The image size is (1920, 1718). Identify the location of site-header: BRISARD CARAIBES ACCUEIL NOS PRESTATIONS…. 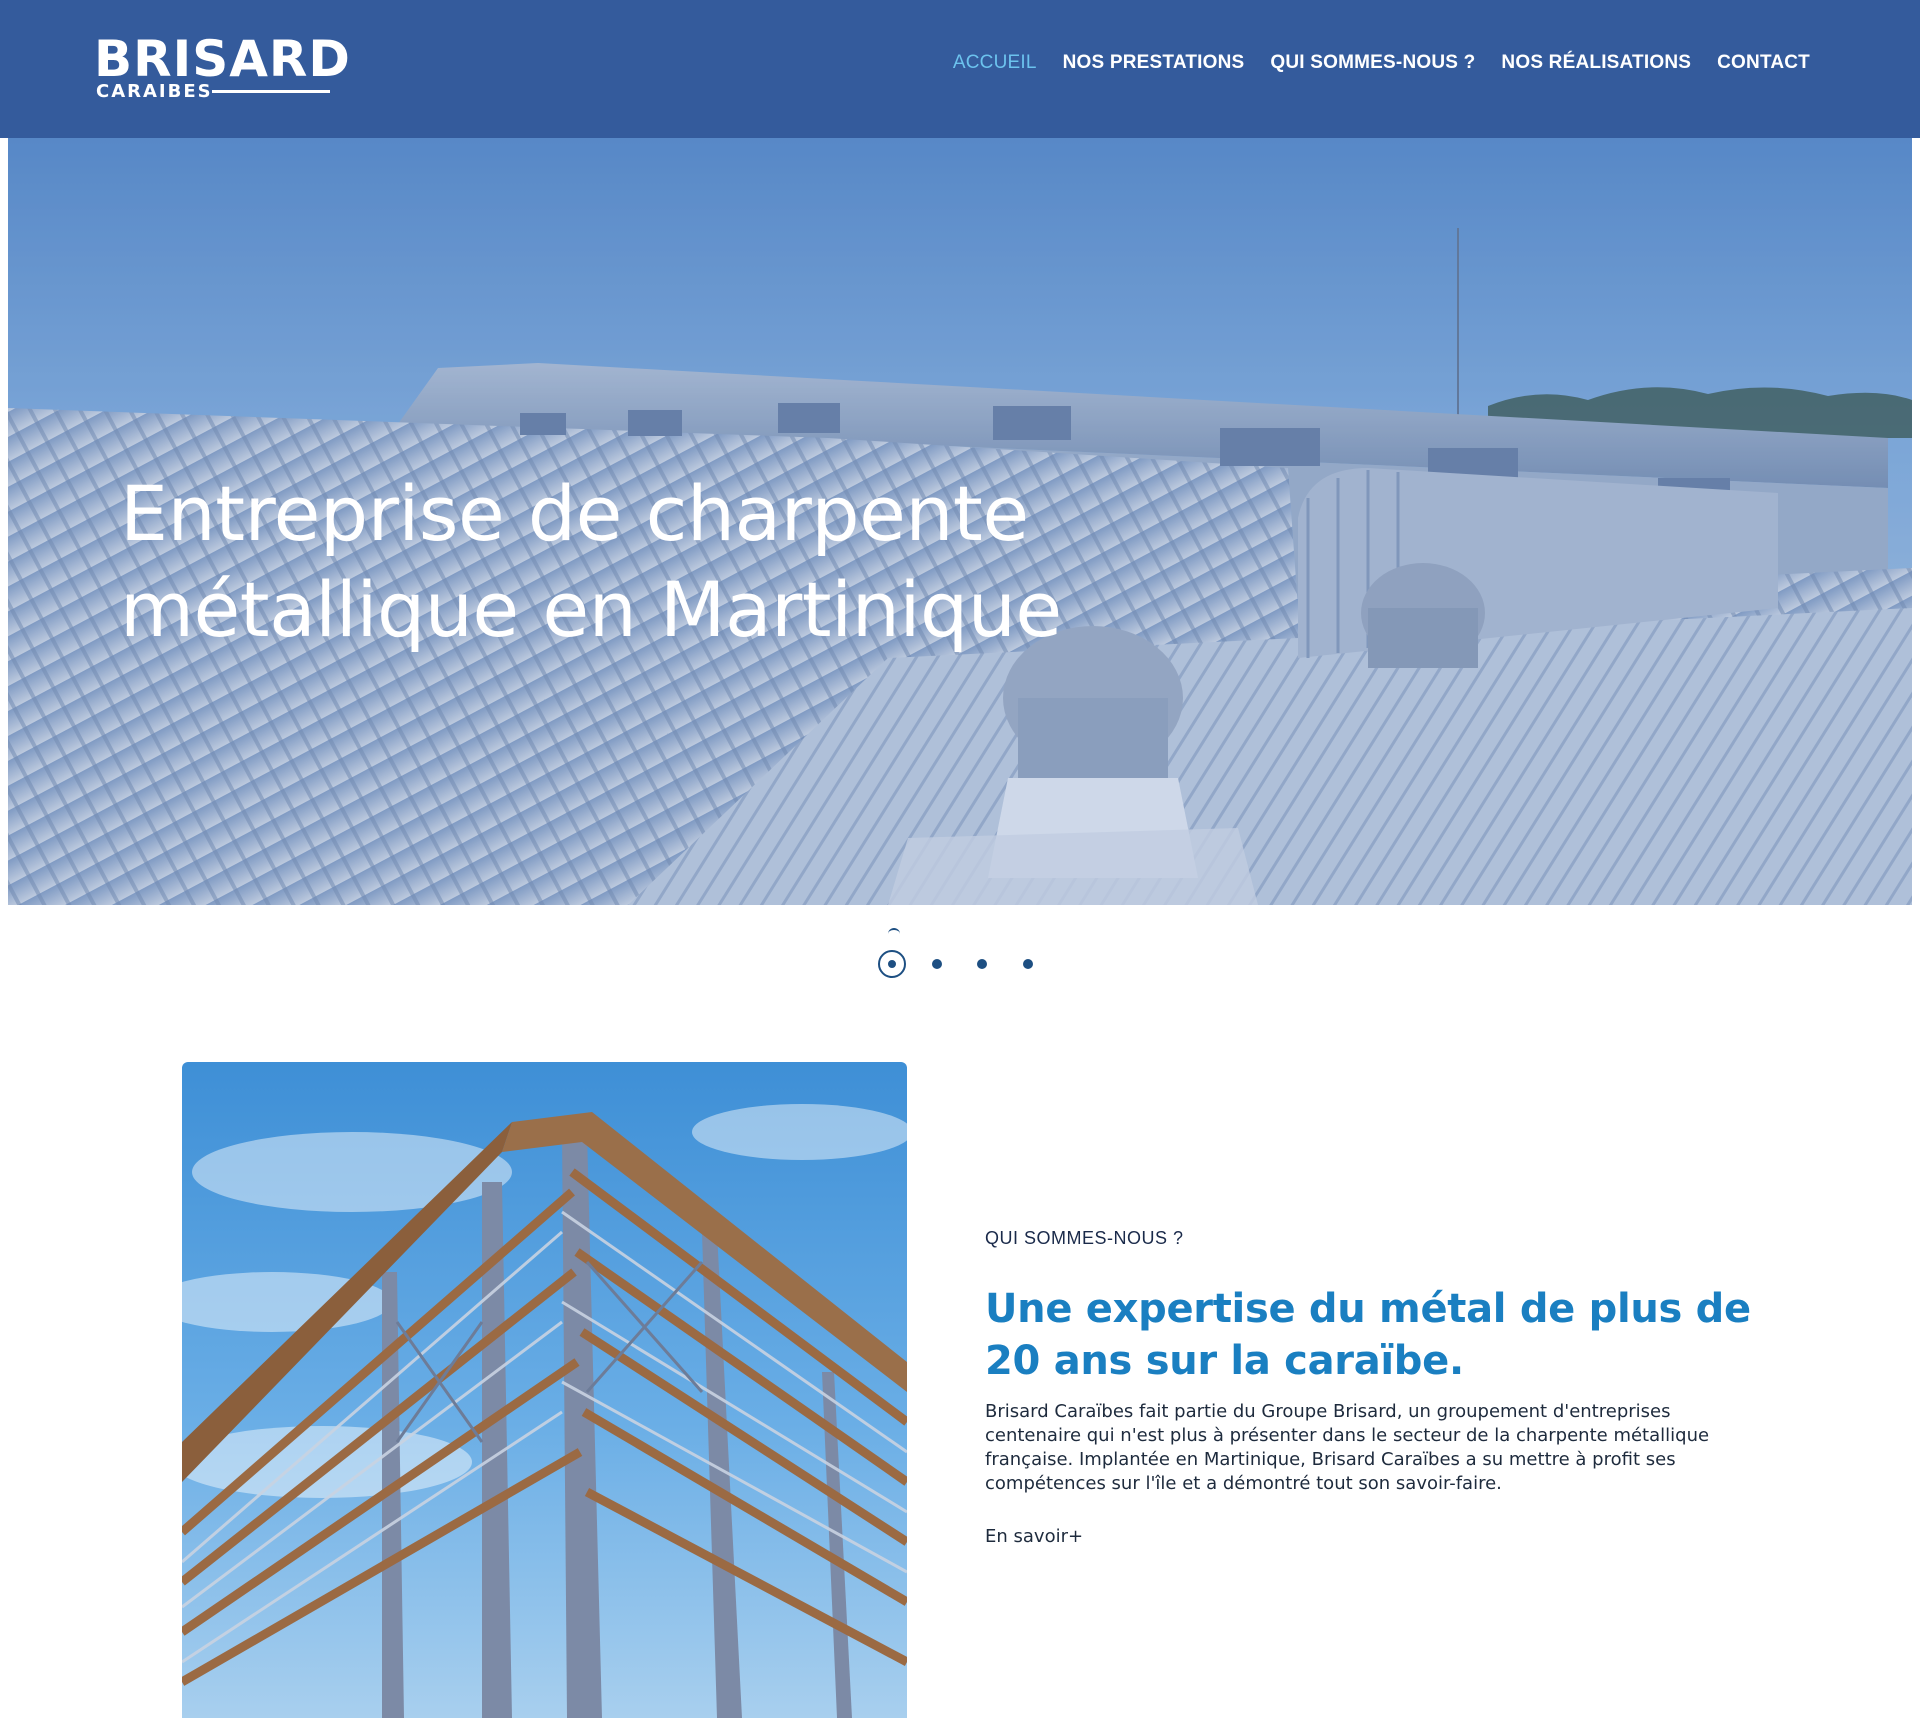
(960, 69).